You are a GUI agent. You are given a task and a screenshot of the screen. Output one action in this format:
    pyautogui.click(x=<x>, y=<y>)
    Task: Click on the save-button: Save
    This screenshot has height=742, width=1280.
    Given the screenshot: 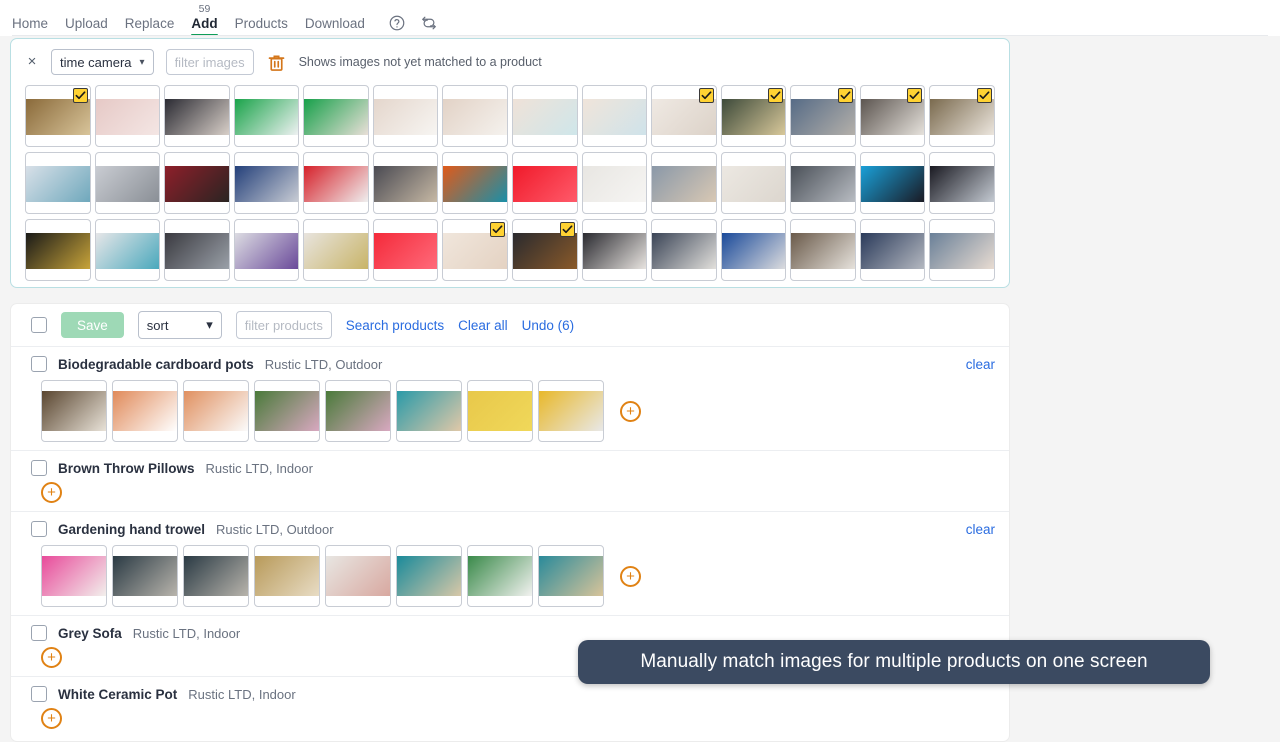 What is the action you would take?
    pyautogui.click(x=92, y=325)
    